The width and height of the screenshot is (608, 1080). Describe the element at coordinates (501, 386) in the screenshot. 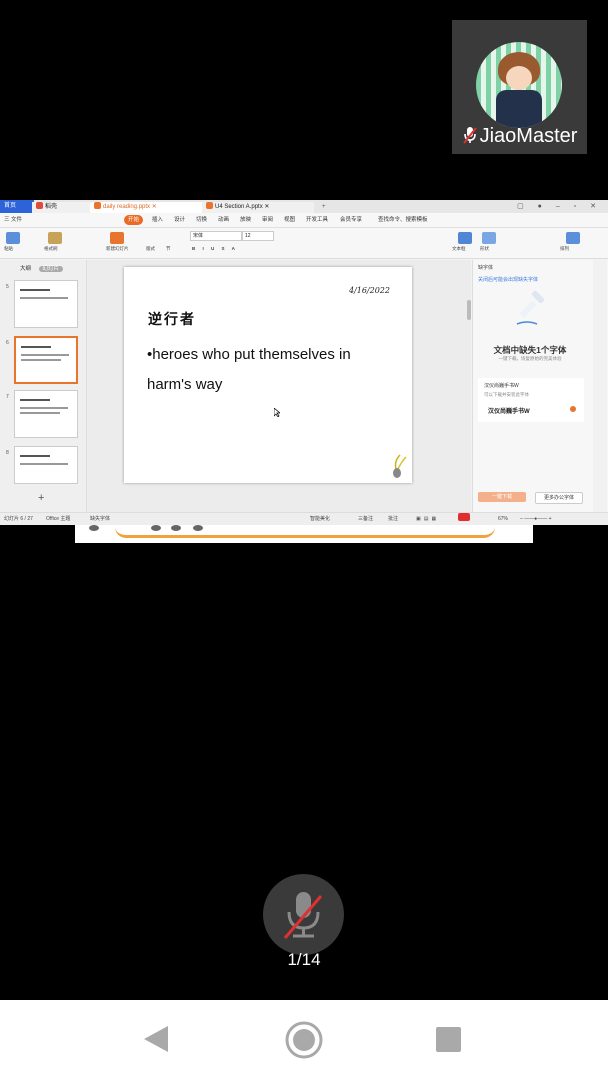

I see `font-card-name: 汉仪尚巍手书W` at that location.